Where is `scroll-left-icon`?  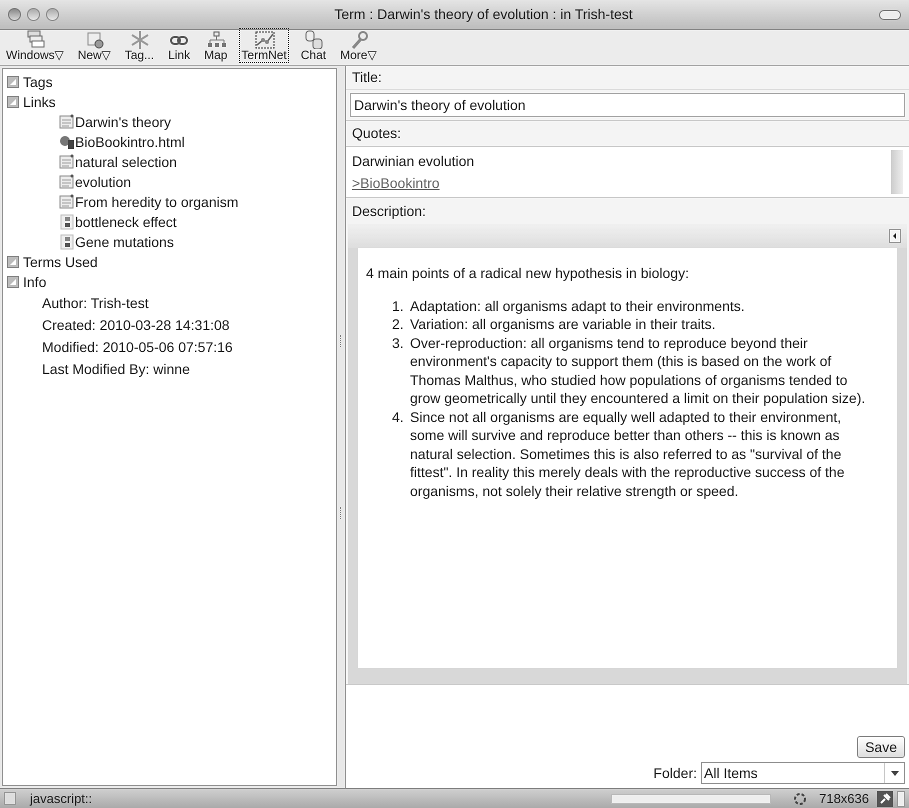 scroll-left-icon is located at coordinates (895, 236).